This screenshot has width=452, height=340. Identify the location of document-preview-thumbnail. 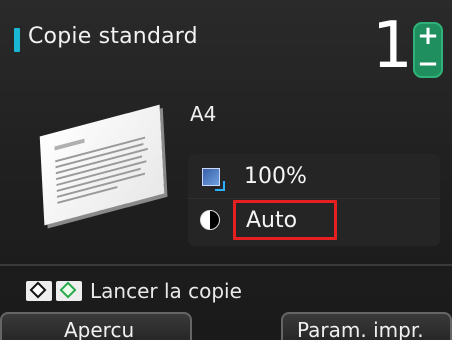
(102, 165).